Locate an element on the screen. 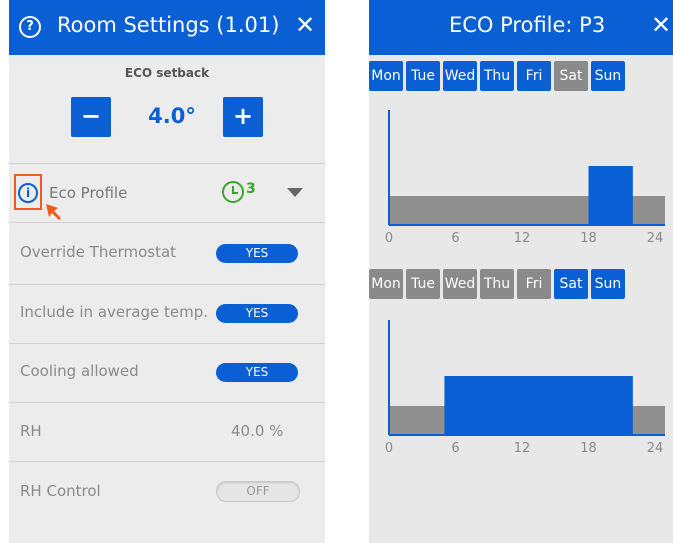 The image size is (673, 543). room-settings-header: ? Room Settings (1.01) ✕ is located at coordinates (167, 27).